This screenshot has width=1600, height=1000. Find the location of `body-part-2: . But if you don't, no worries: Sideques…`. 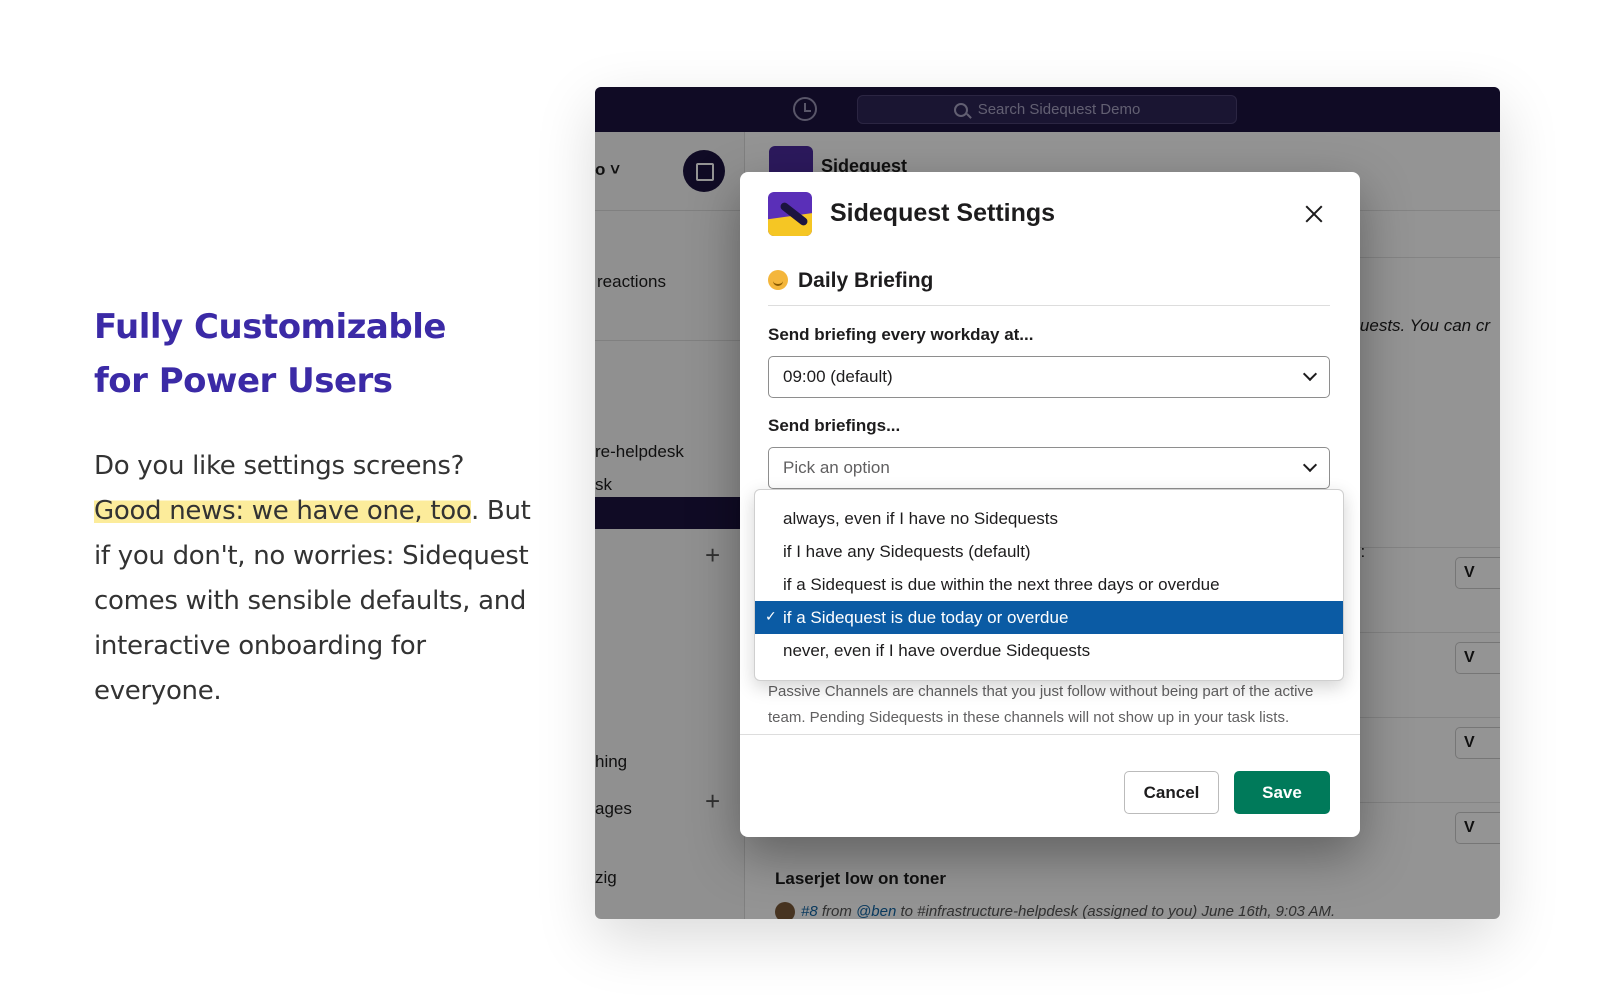

body-part-2: . But if you don't, no worries: Sideques… is located at coordinates (312, 601).